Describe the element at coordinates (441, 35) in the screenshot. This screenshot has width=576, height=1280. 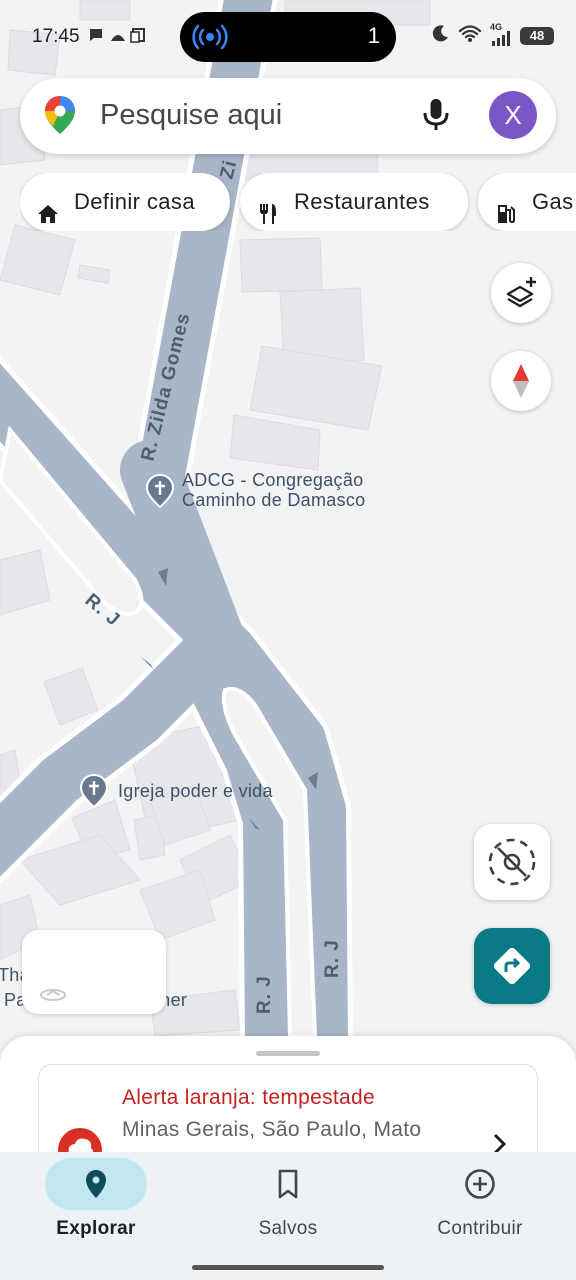
I see `moon-icon` at that location.